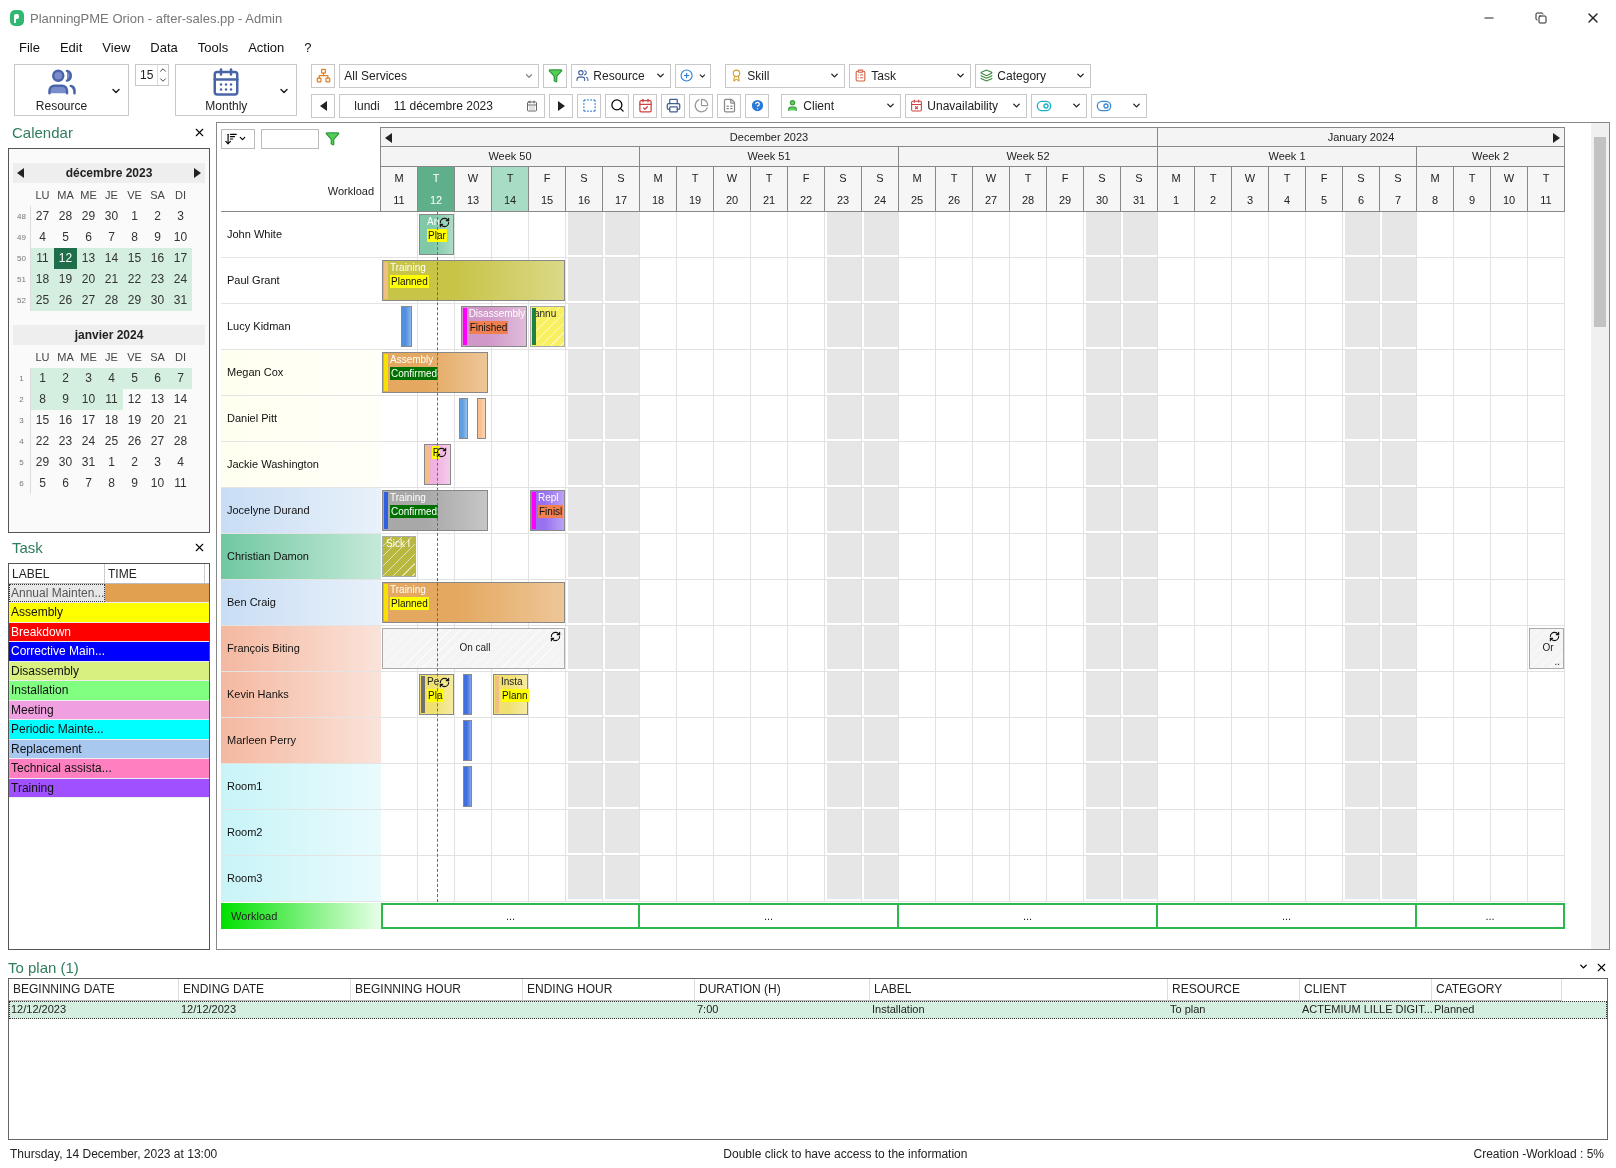 The image size is (1616, 1168). I want to click on dashed-square-icon, so click(589, 106).